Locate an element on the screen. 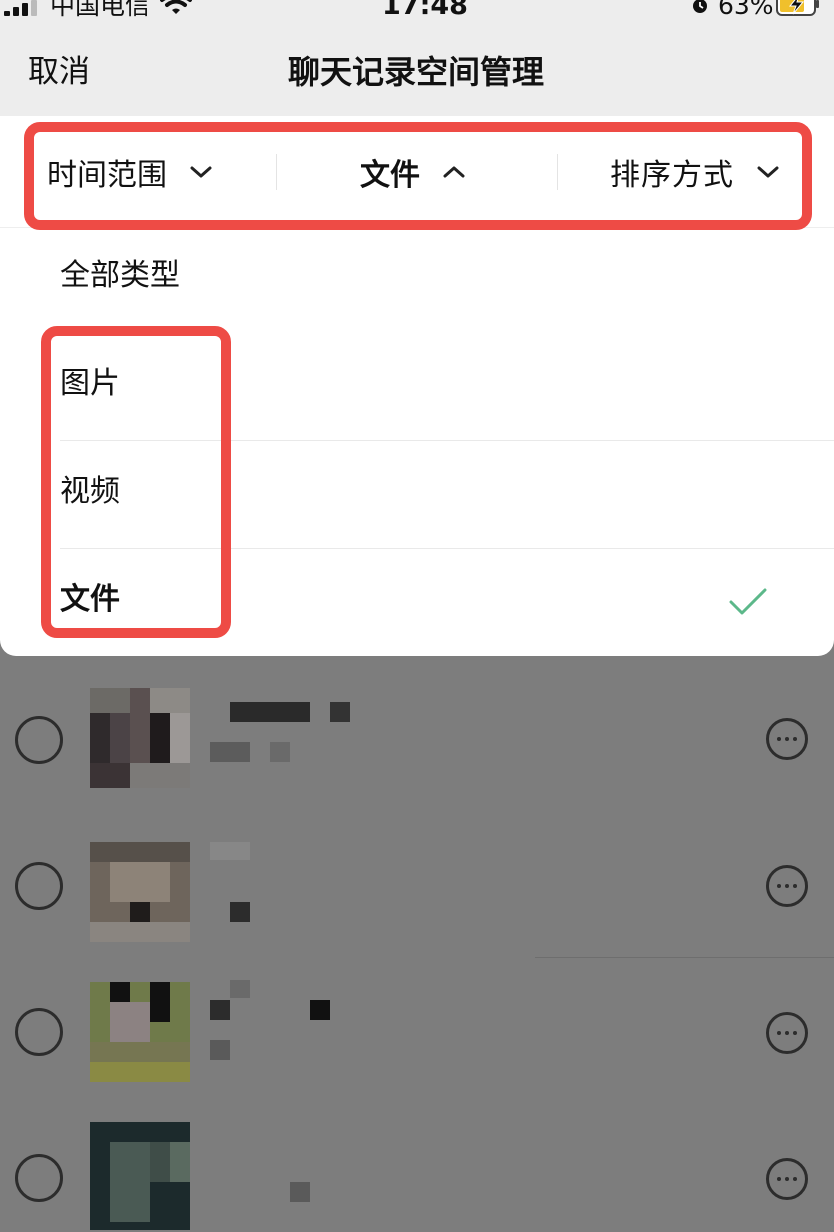 This screenshot has width=834, height=1232. nav-bar: 取消 聊天记录空间管理 is located at coordinates (417, 69).